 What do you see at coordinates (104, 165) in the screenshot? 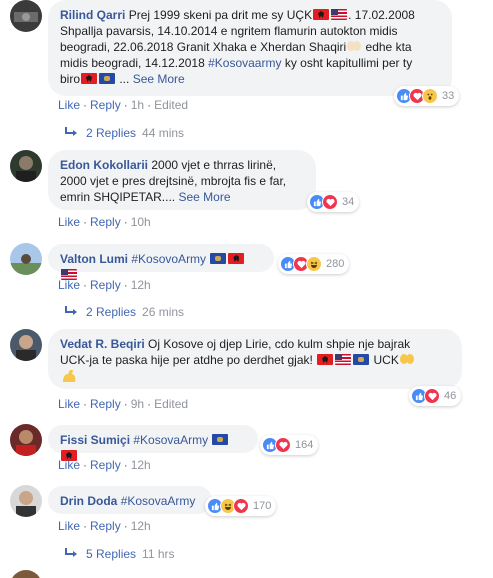
I see `comment-author: Edon Kokollarii` at bounding box center [104, 165].